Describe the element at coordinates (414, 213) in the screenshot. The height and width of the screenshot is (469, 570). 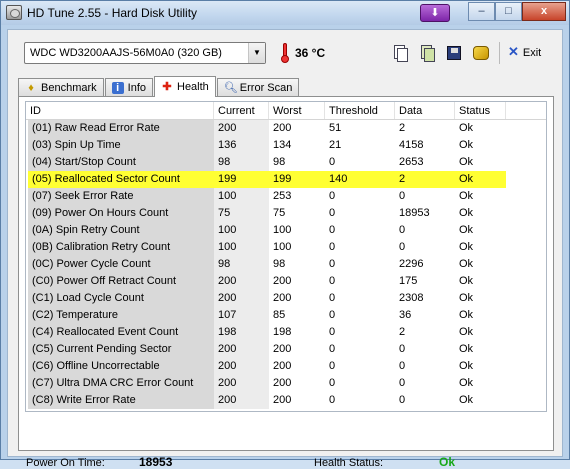
I see `cell-data: 18953` at that location.